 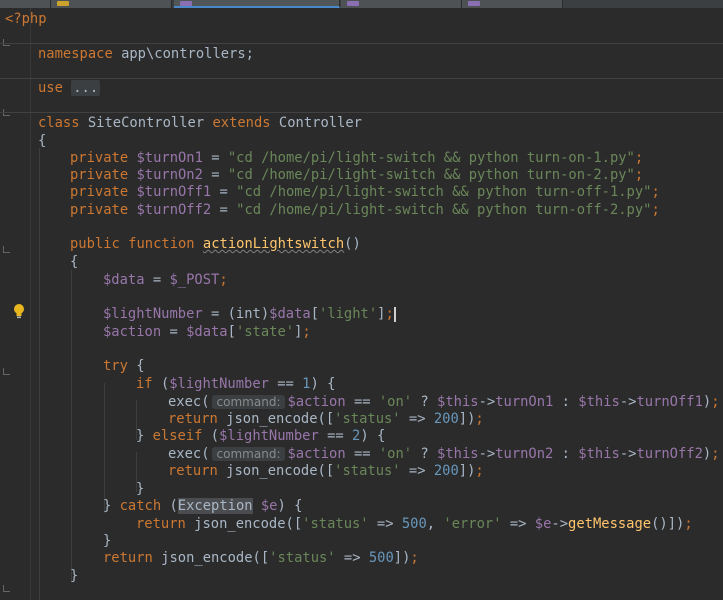 What do you see at coordinates (394, 314) in the screenshot?
I see `text-caret` at bounding box center [394, 314].